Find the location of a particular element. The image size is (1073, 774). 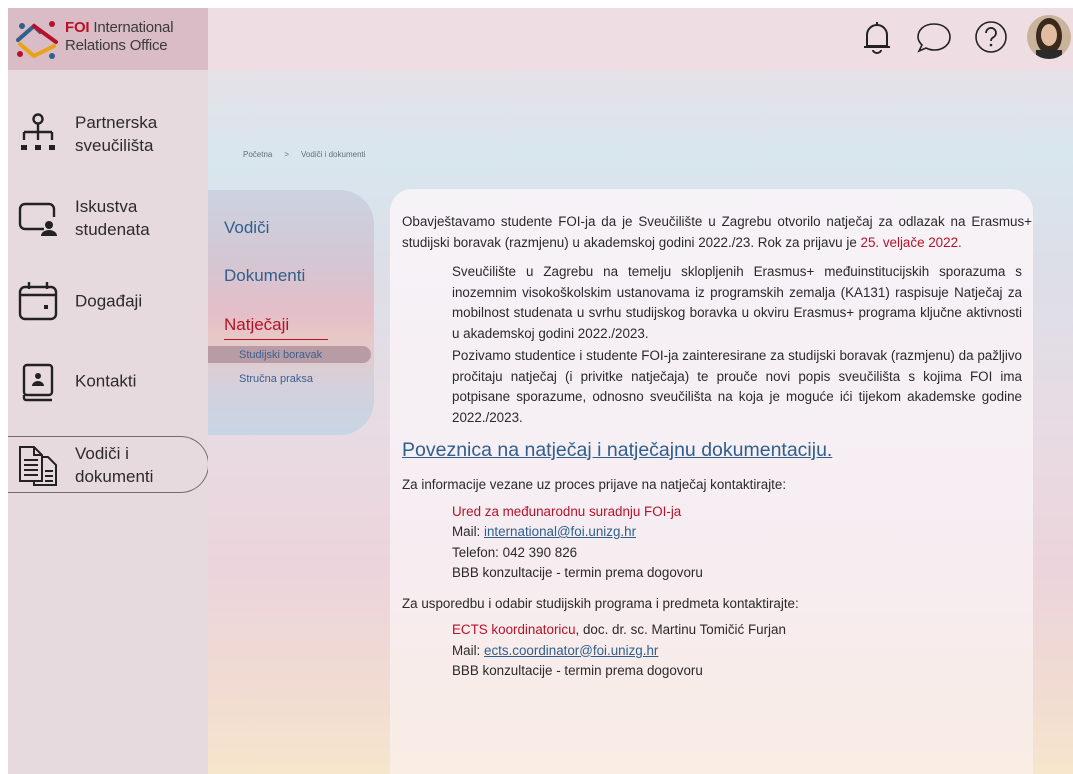

breadcrumb: Početna > Vodiči i dokumenti is located at coordinates (304, 154).